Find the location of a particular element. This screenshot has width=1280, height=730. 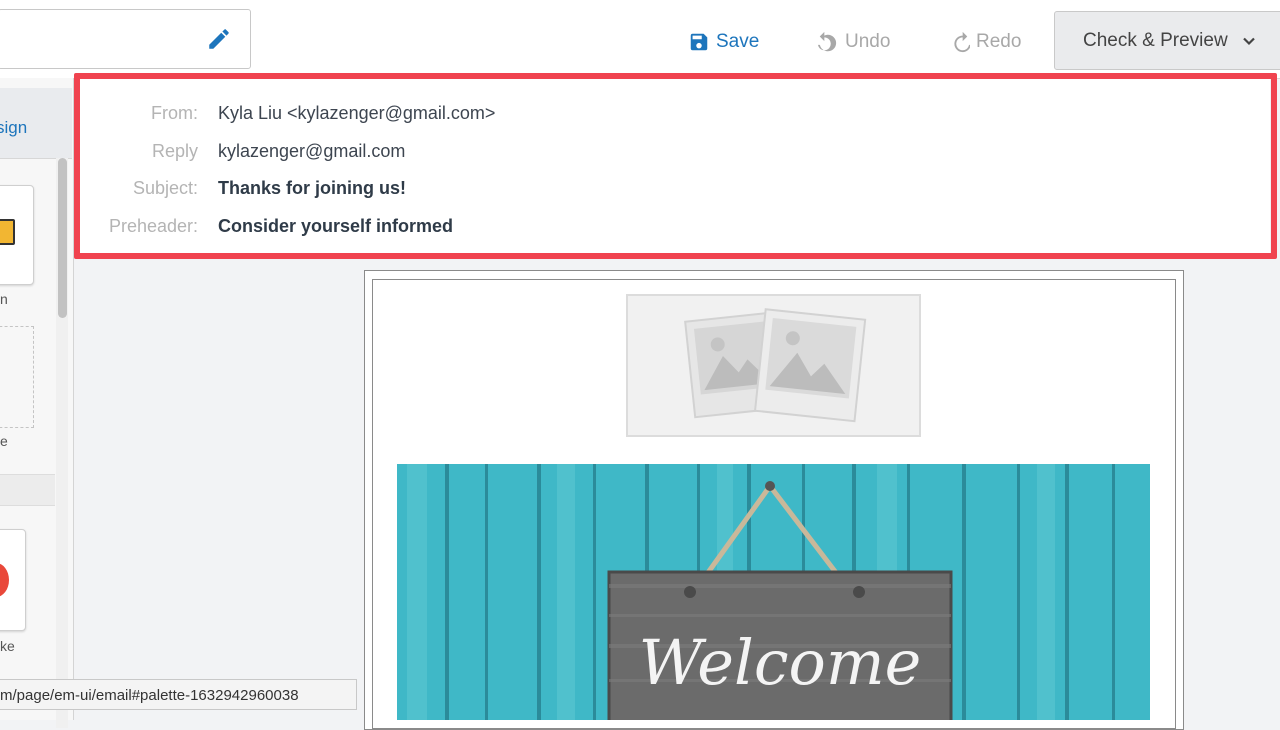

design-tab-label: sign is located at coordinates (14, 127).